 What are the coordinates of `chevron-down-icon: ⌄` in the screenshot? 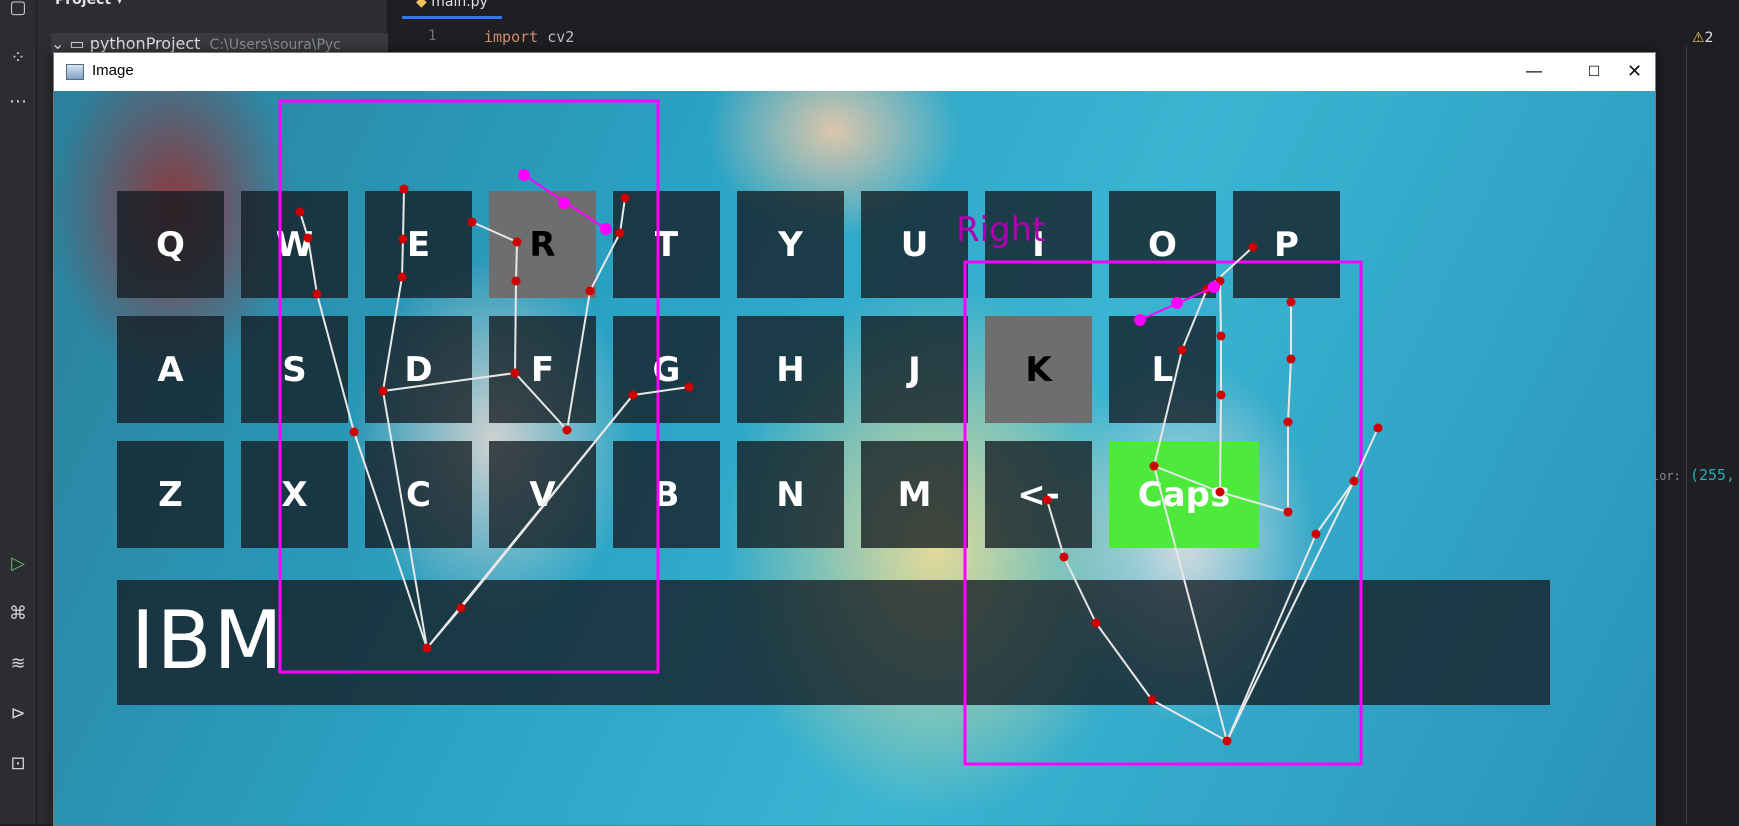 It's located at (60, 43).